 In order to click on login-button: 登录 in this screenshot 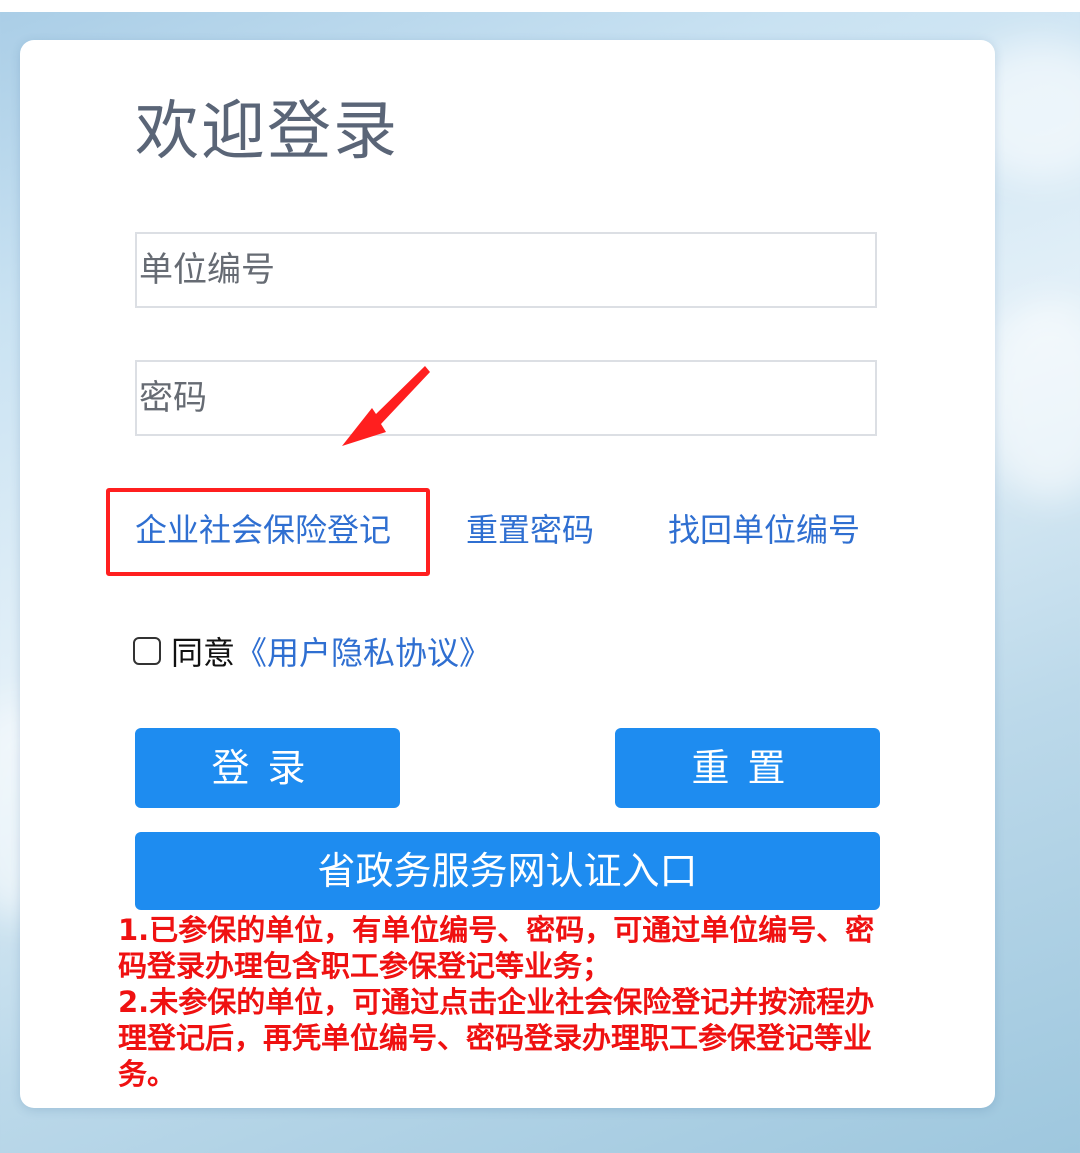, I will do `click(267, 768)`.